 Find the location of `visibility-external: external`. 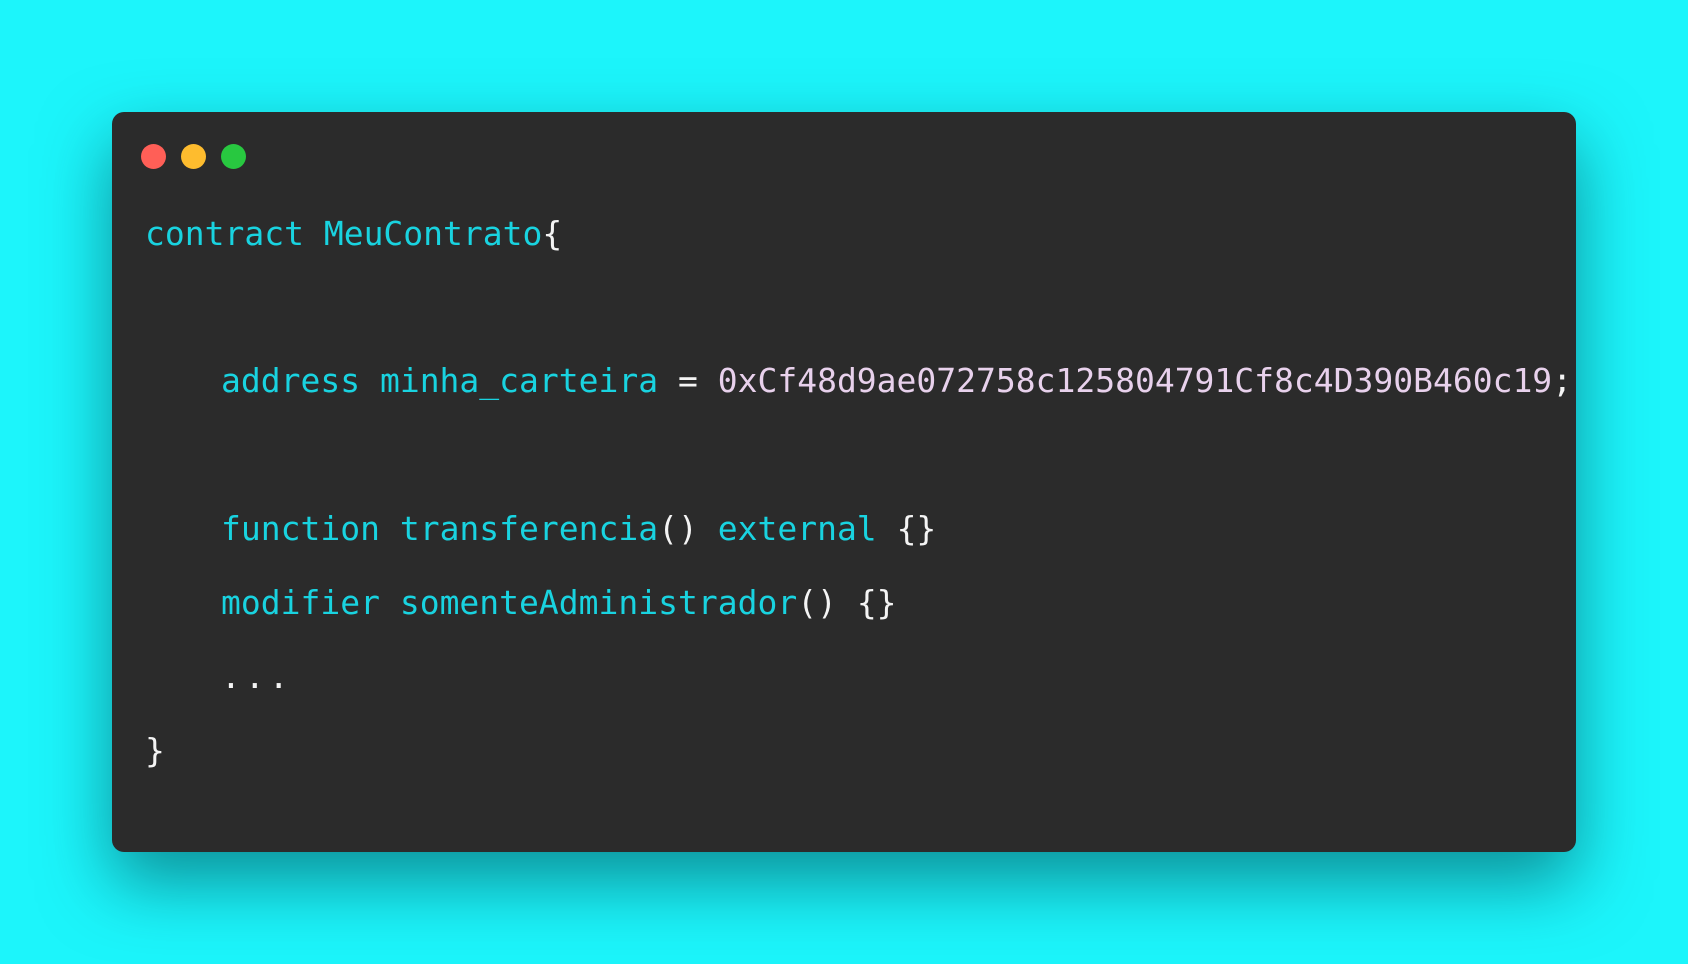

visibility-external: external is located at coordinates (797, 528).